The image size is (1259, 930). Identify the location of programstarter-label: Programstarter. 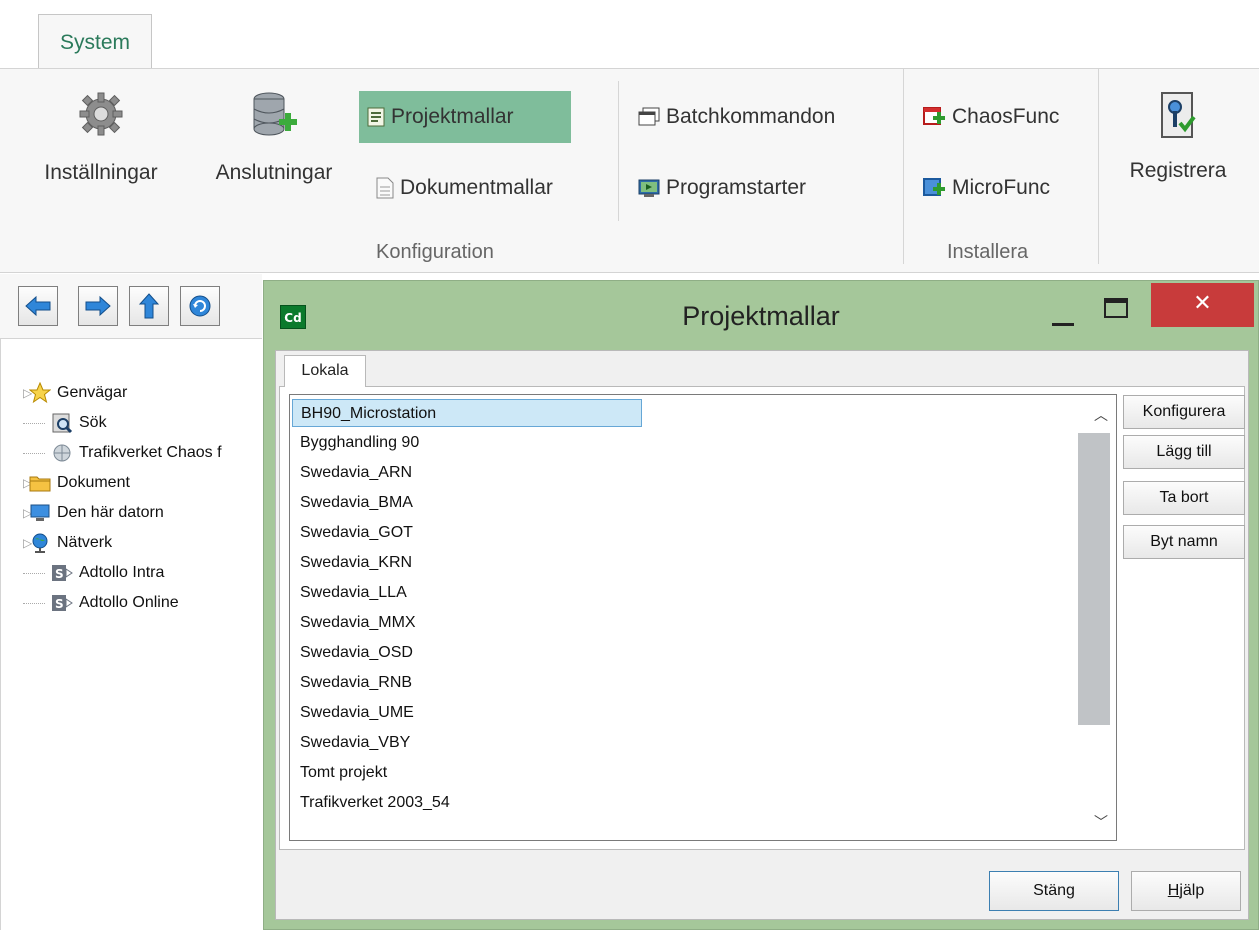
(736, 187).